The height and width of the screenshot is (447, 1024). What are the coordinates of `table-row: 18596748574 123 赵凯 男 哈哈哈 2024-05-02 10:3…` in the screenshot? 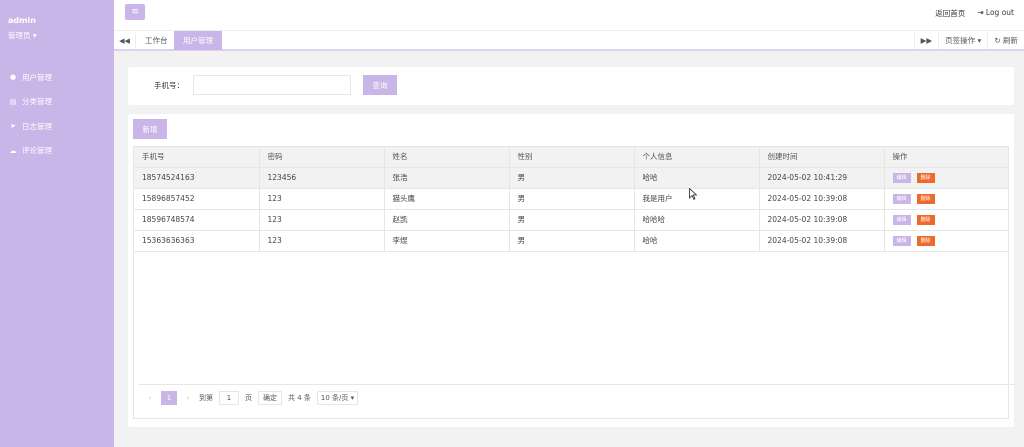 It's located at (571, 220).